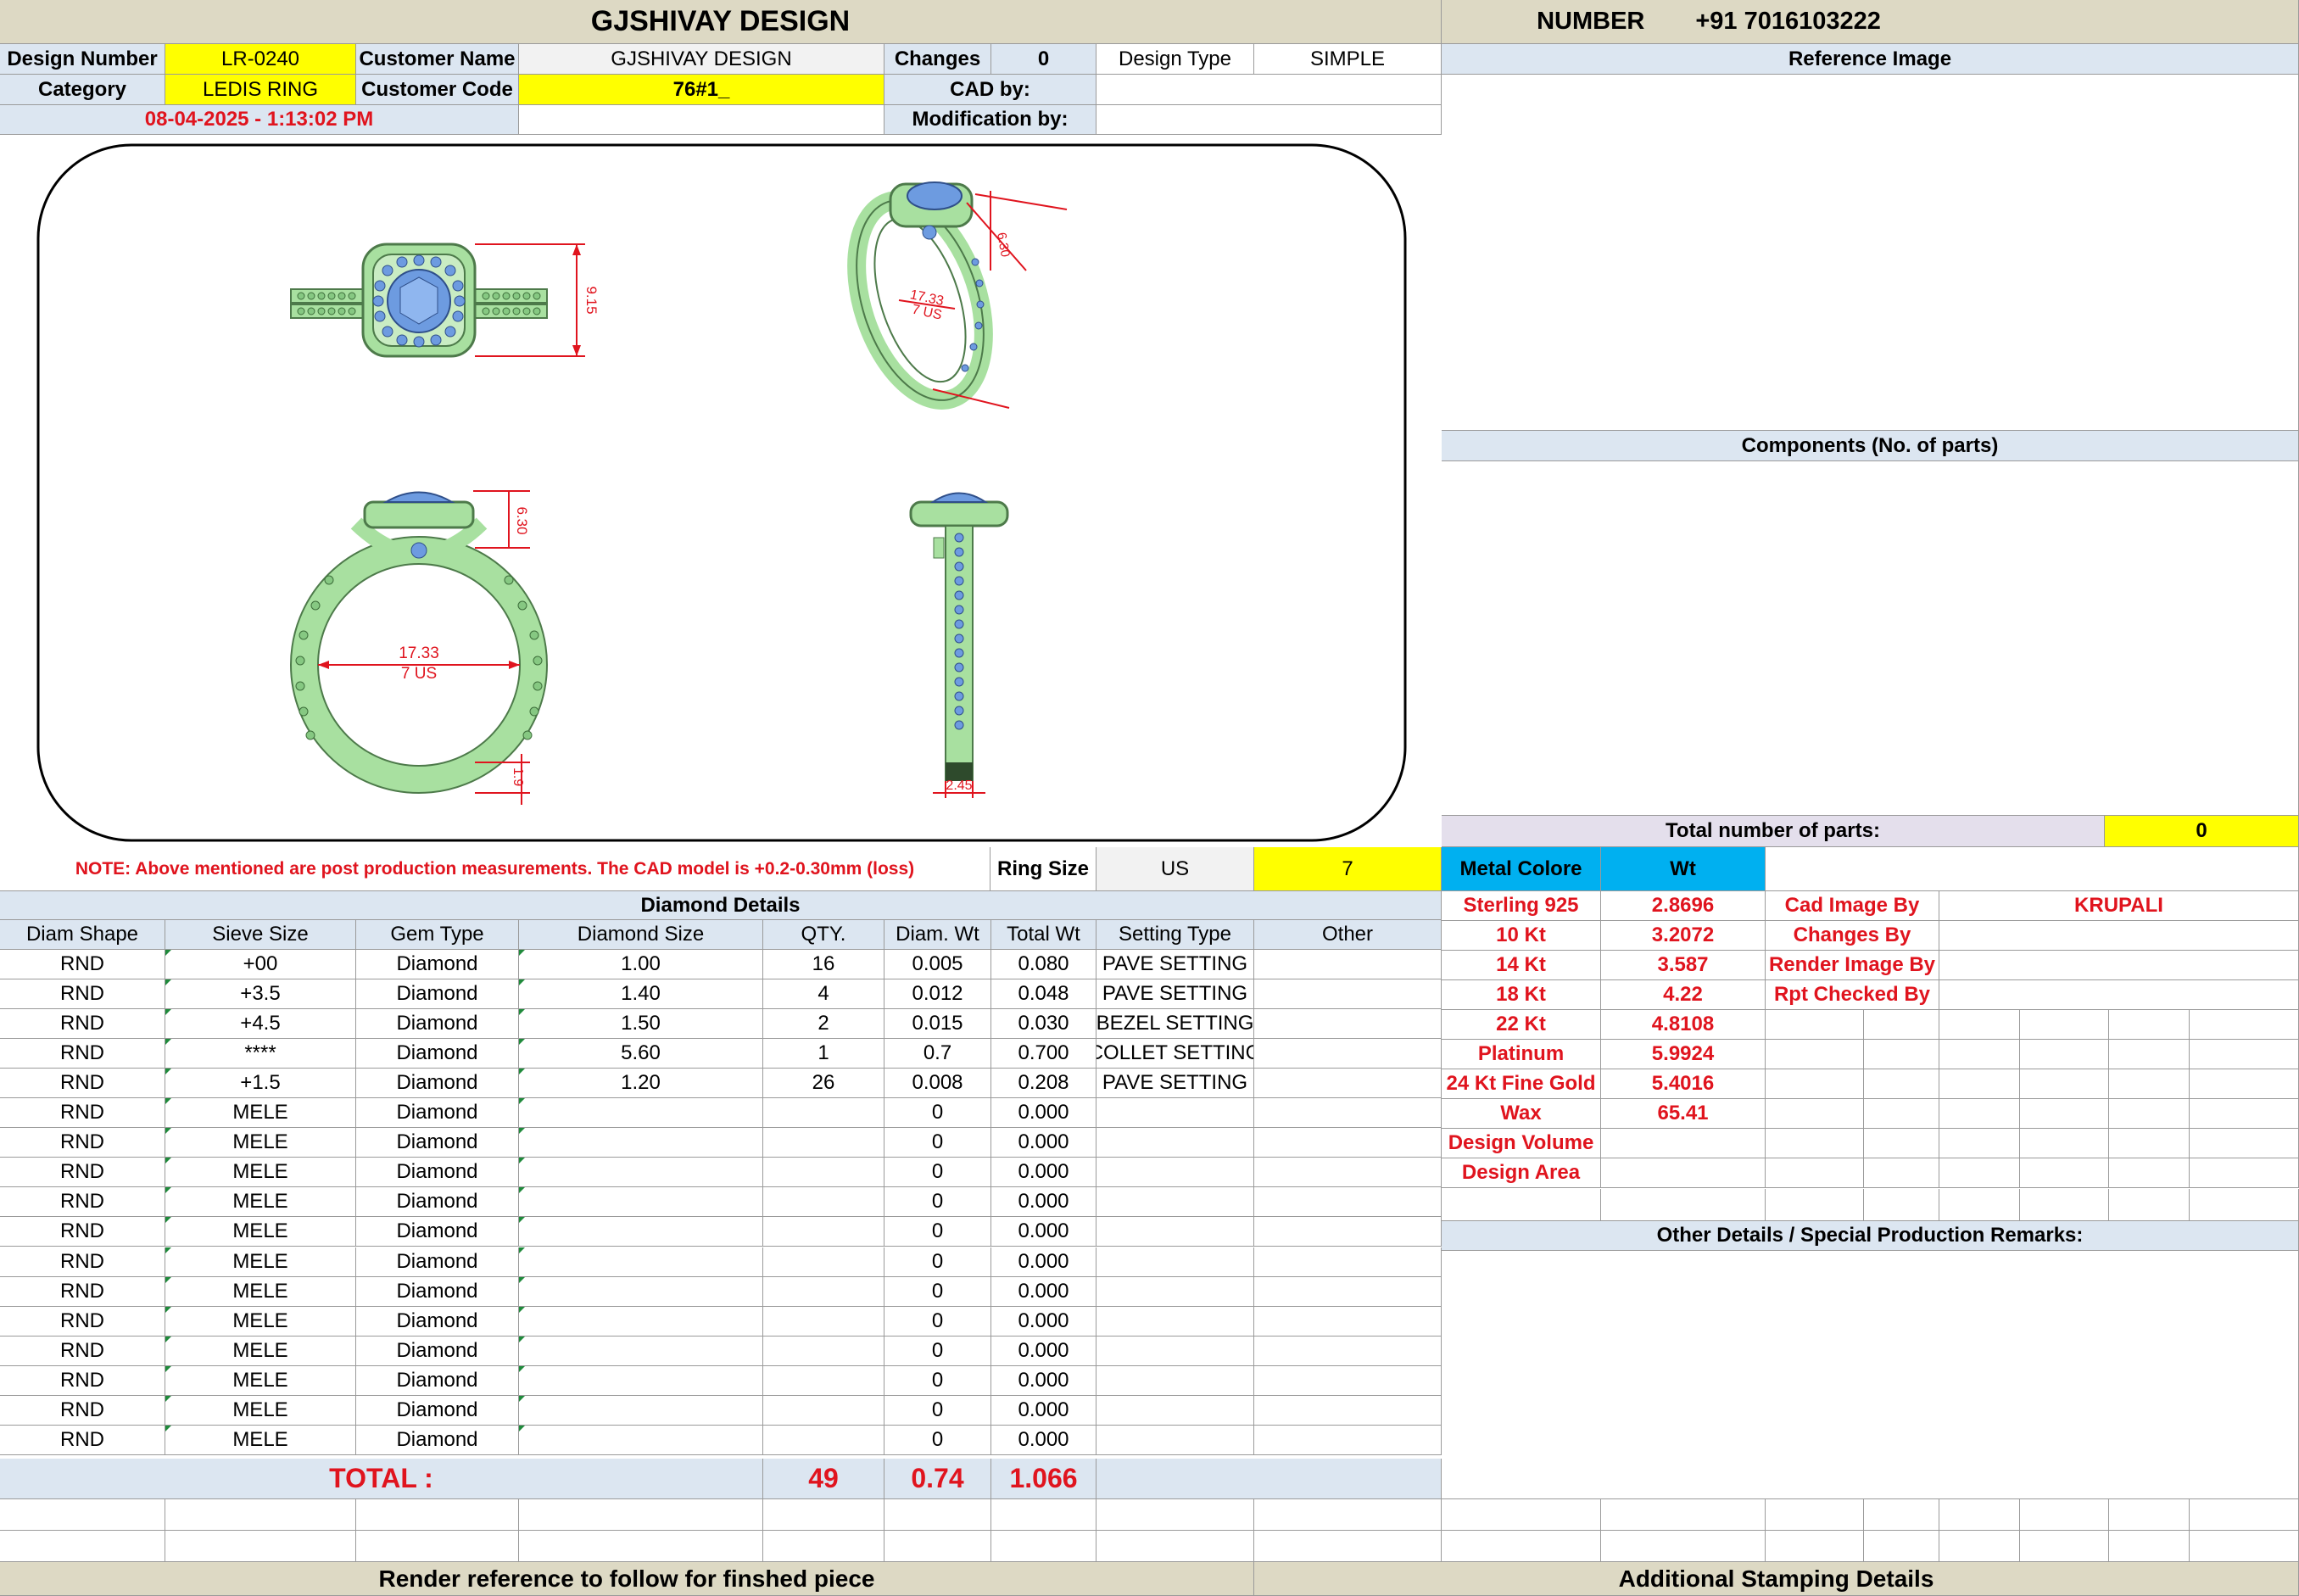 Image resolution: width=2299 pixels, height=1596 pixels. What do you see at coordinates (260, 1054) in the screenshot?
I see `table-cell-sieve-size: ****` at bounding box center [260, 1054].